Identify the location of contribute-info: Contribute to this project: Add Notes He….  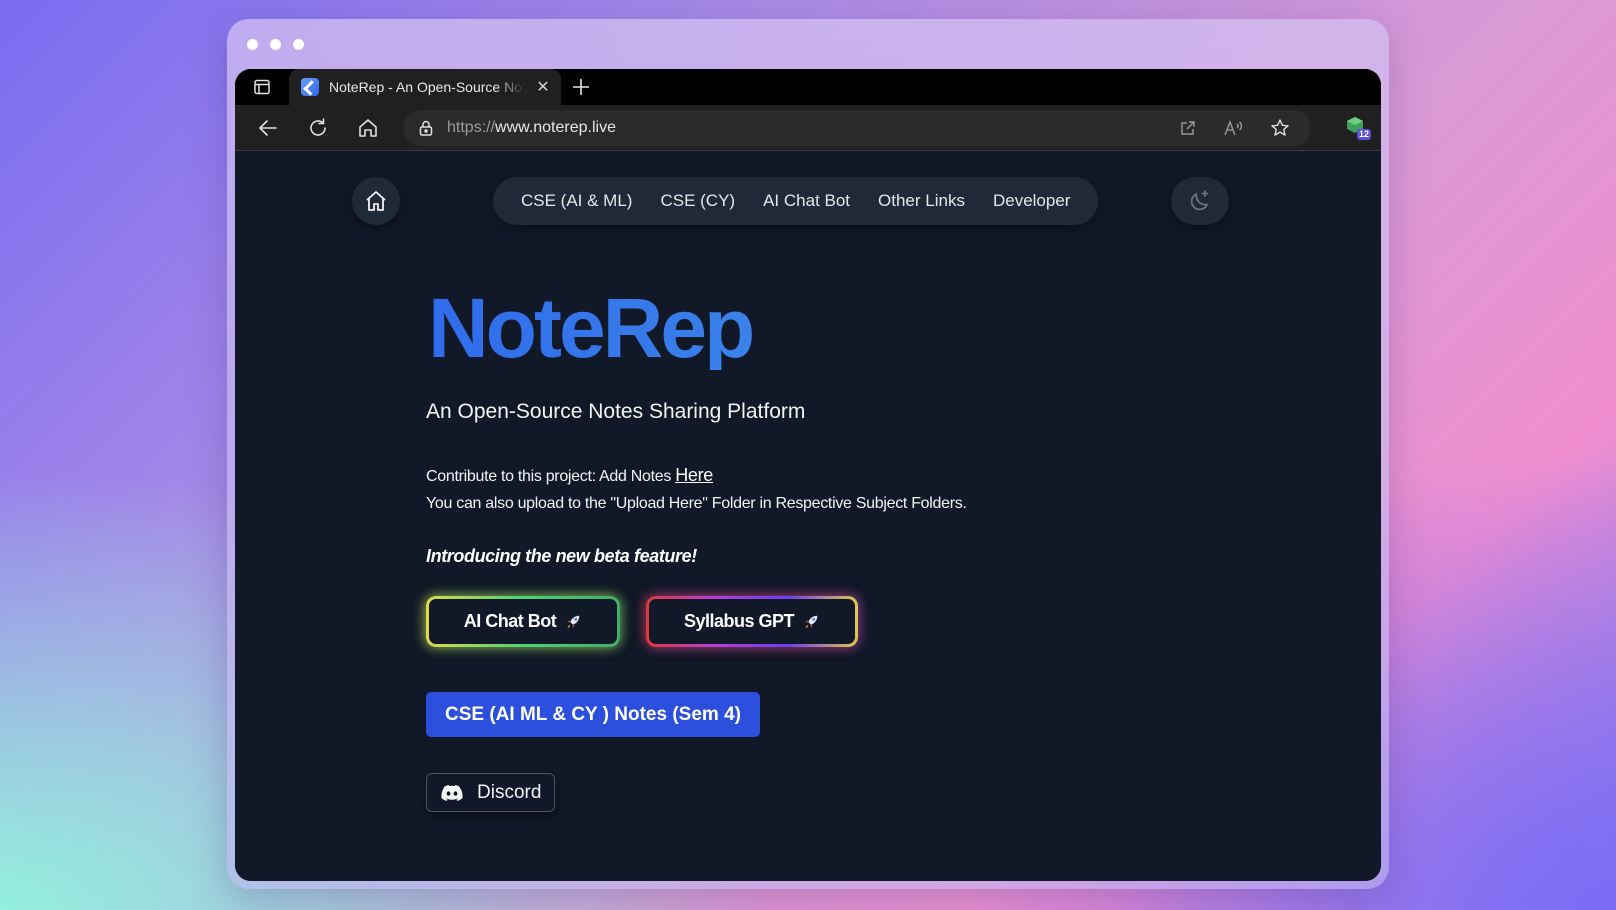
(826, 489).